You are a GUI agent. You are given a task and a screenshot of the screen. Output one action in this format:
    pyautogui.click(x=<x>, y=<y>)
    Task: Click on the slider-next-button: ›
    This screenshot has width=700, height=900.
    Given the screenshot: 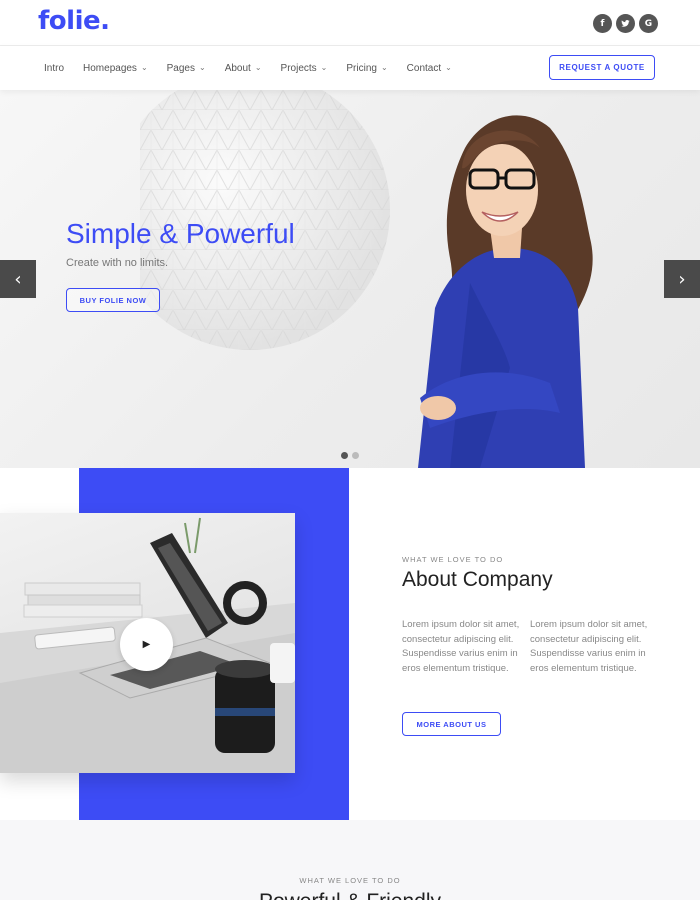 What is the action you would take?
    pyautogui.click(x=682, y=279)
    